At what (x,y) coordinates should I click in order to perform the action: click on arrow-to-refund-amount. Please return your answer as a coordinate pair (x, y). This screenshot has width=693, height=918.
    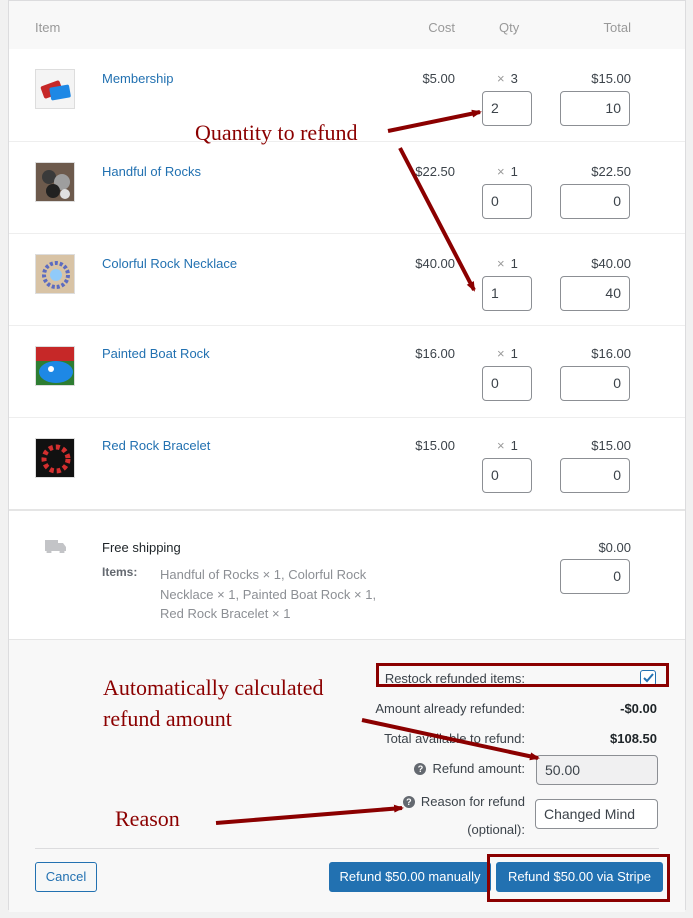
    Looking at the image, I should click on (450, 739).